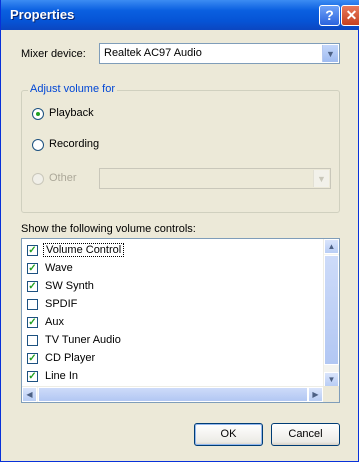 The height and width of the screenshot is (462, 359). Describe the element at coordinates (32, 250) in the screenshot. I see `checkbox-volume-control: ✓` at that location.